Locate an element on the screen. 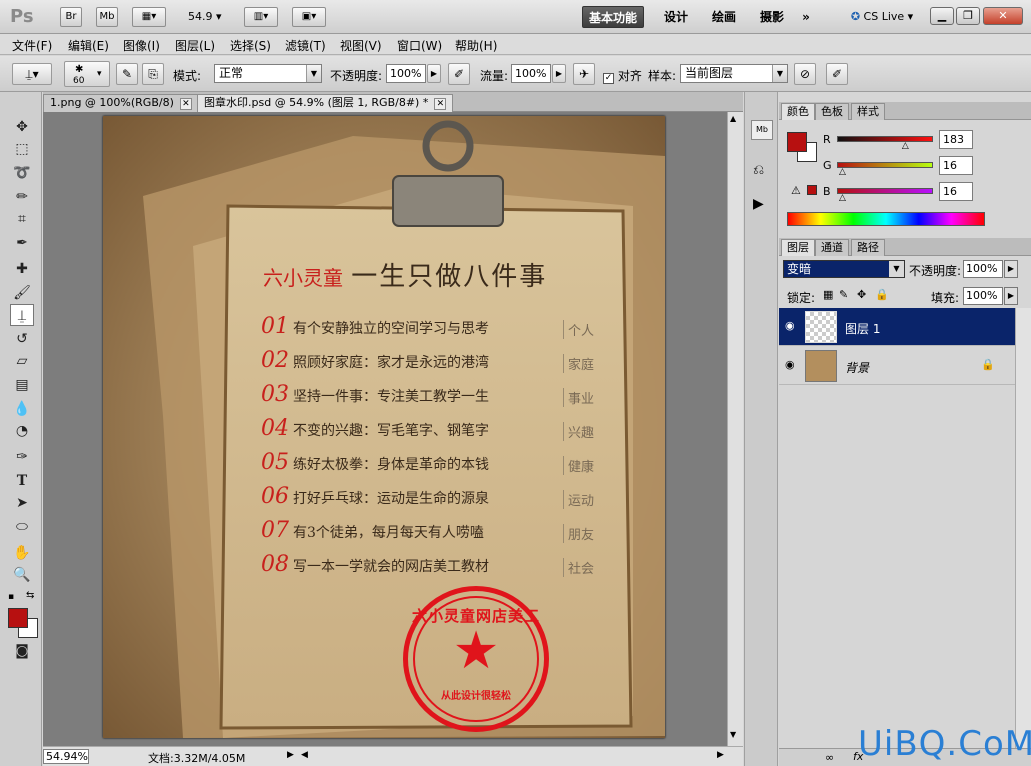 This screenshot has width=1031, height=766. pen-tool: ✑ is located at coordinates (22, 457).